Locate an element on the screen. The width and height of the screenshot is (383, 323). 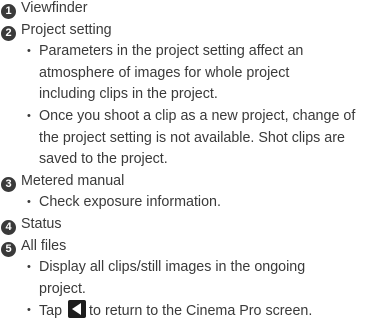
bullet-line: including clips in the project. is located at coordinates (128, 94).